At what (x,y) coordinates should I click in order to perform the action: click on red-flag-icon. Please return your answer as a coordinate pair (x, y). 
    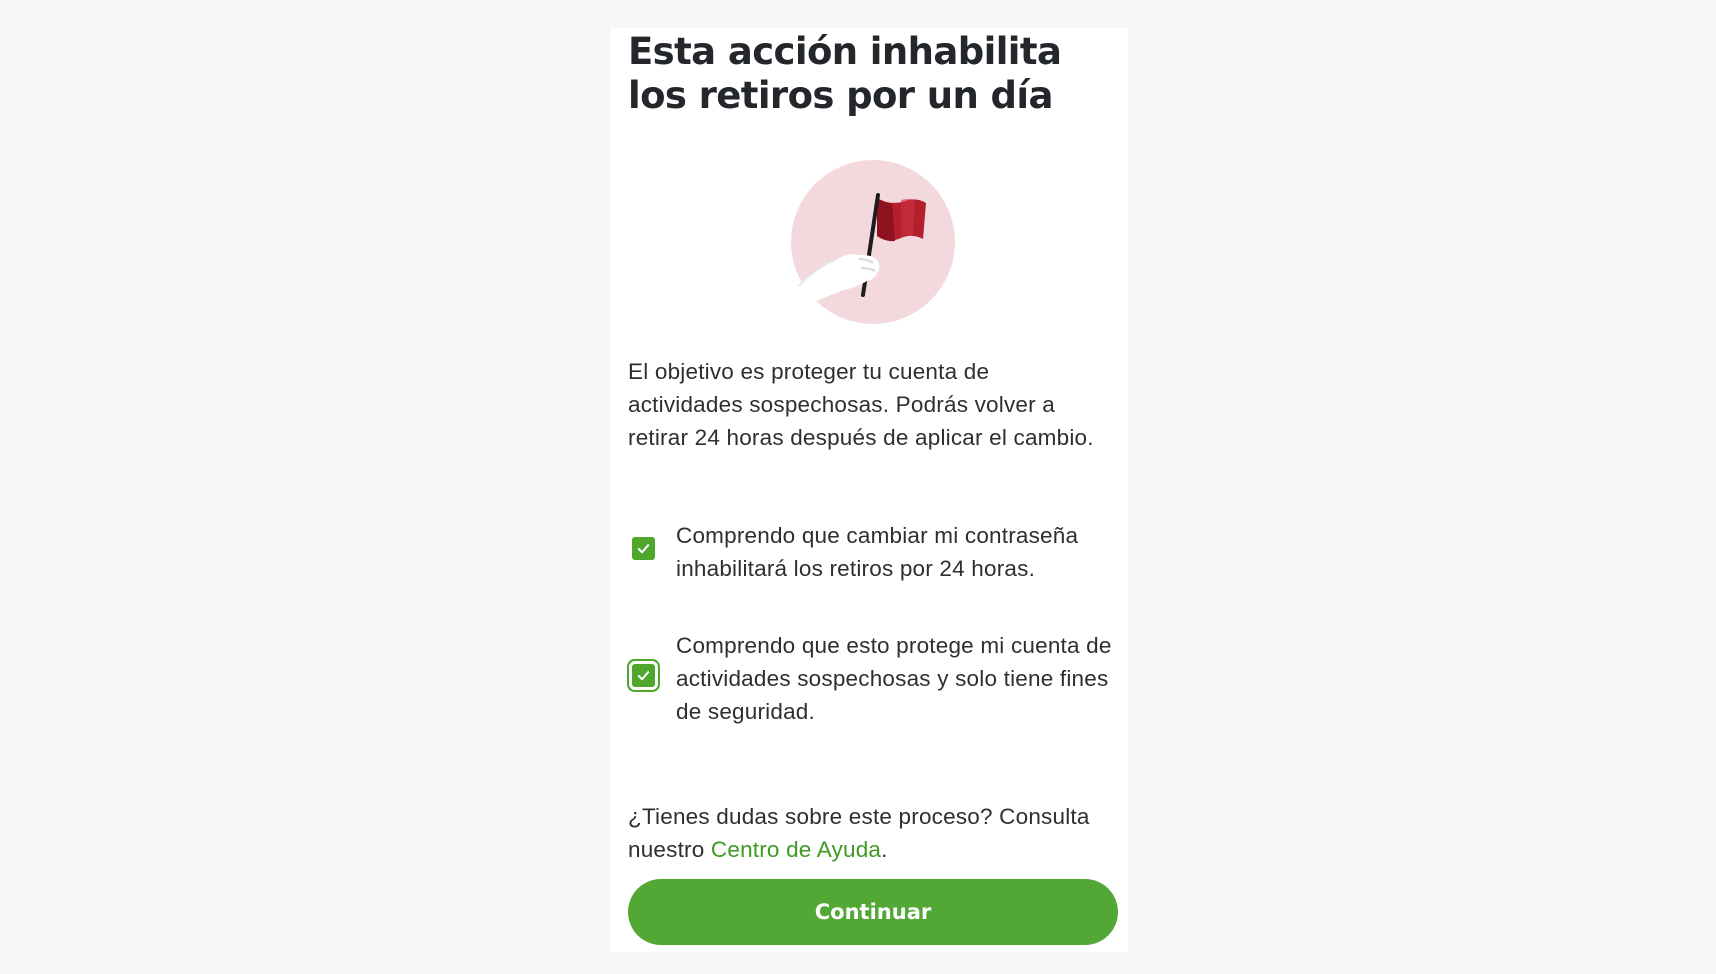
    Looking at the image, I should click on (873, 242).